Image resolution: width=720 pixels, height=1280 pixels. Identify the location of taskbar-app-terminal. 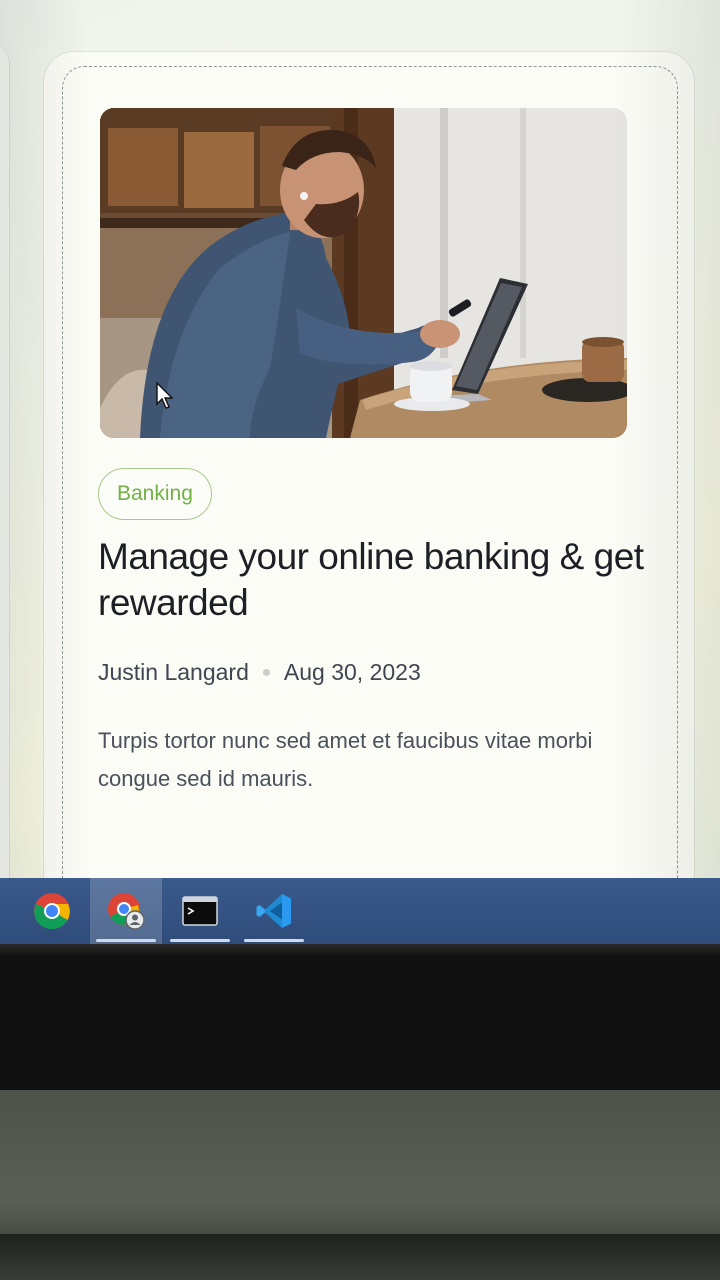
(200, 911).